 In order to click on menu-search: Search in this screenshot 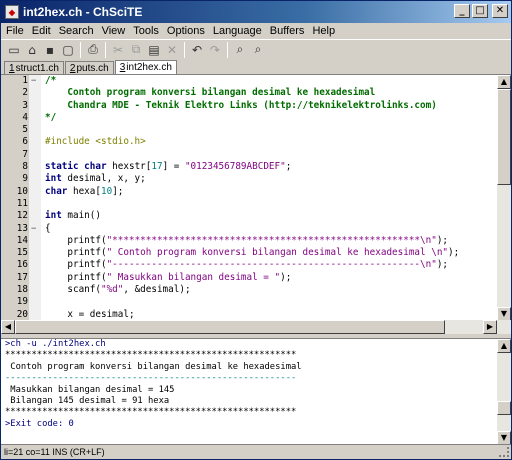, I will do `click(77, 31)`.